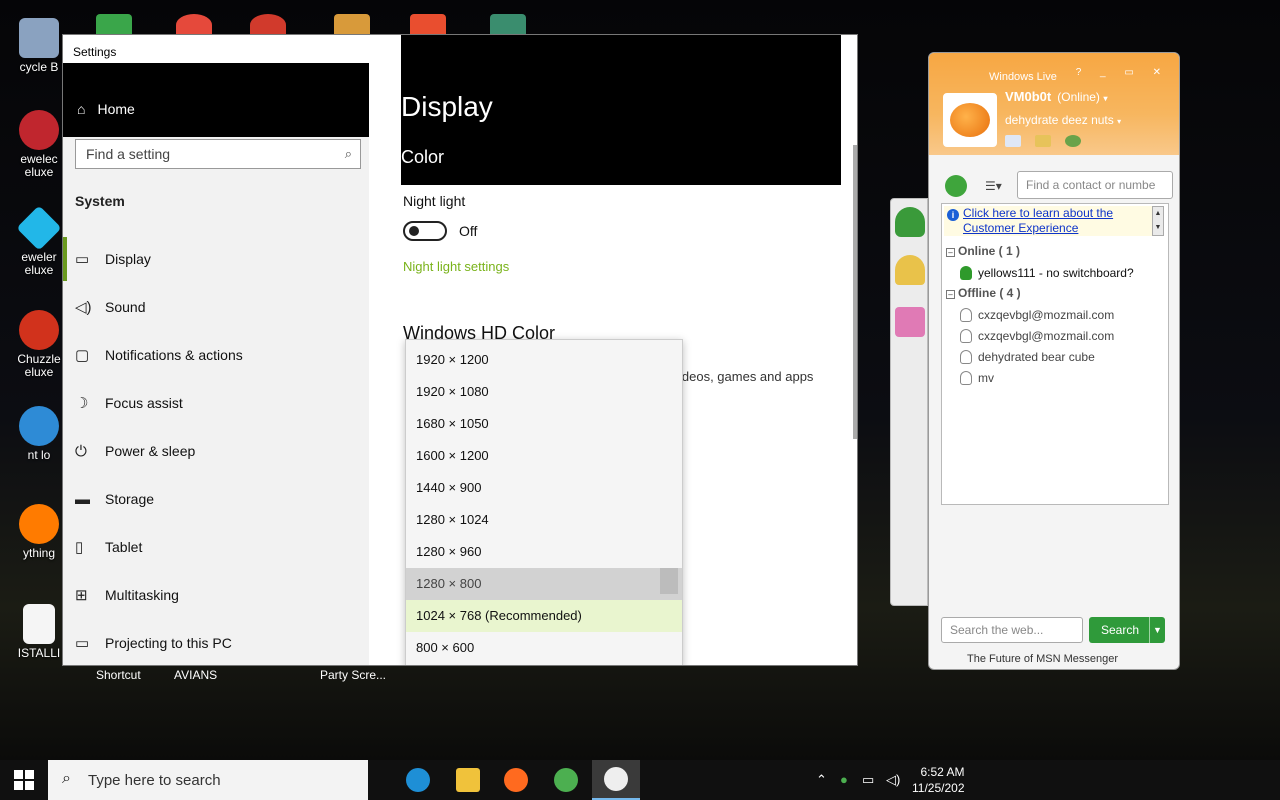 This screenshot has height=800, width=1280. What do you see at coordinates (893, 780) in the screenshot?
I see `volume-icon: ◁)` at bounding box center [893, 780].